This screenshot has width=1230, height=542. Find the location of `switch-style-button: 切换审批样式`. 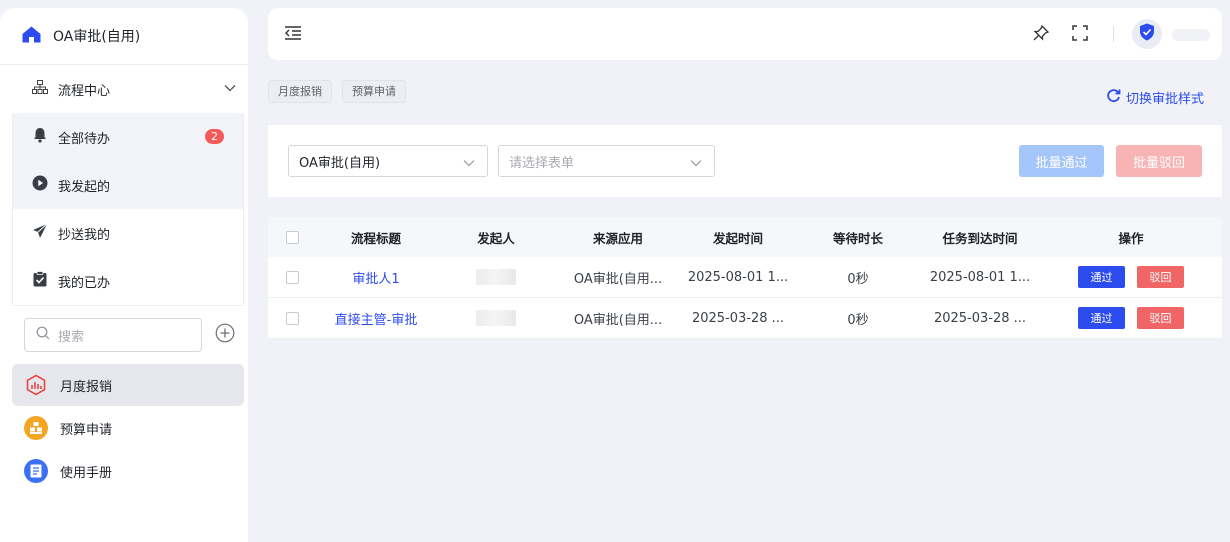

switch-style-button: 切换审批样式 is located at coordinates (1155, 97).